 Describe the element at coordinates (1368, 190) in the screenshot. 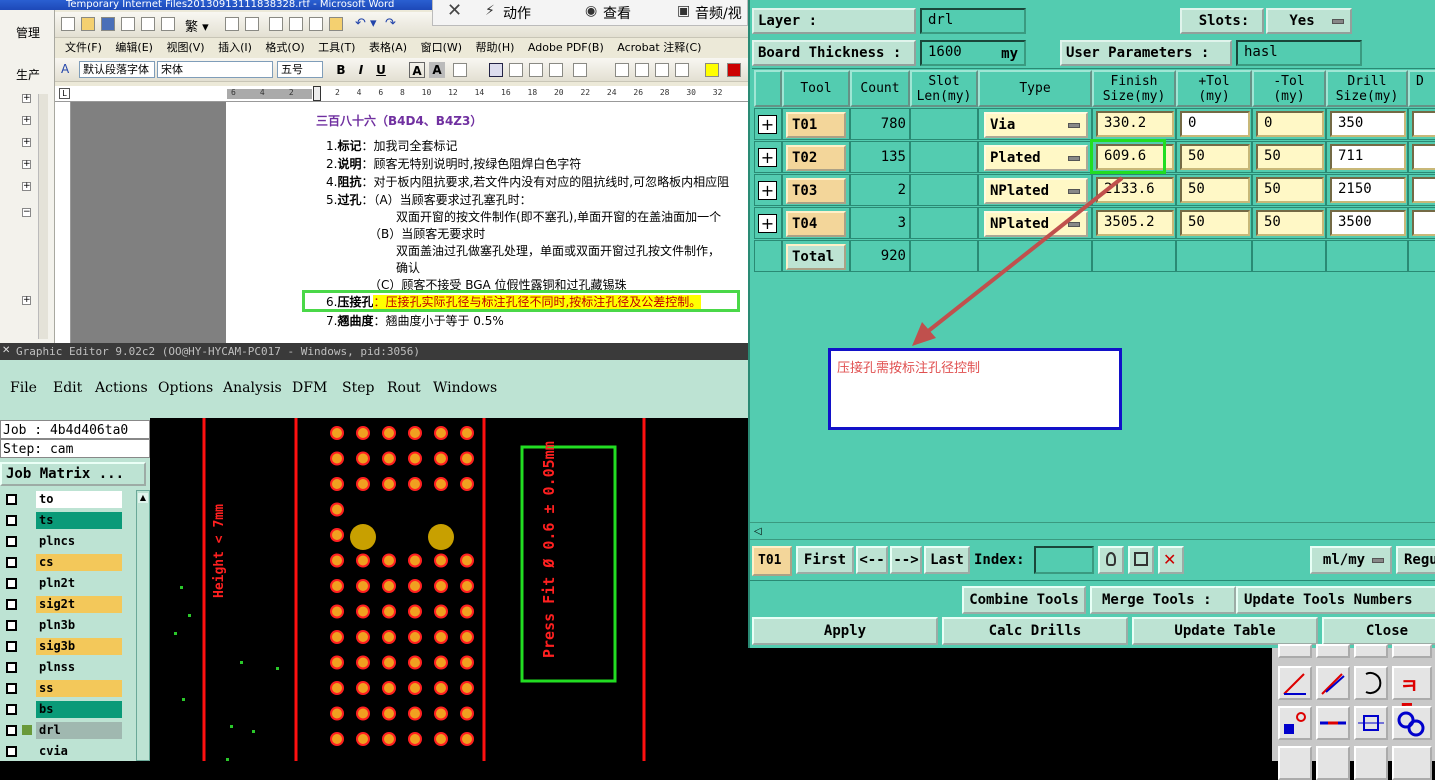

I see `drill-size-input: 2150` at that location.